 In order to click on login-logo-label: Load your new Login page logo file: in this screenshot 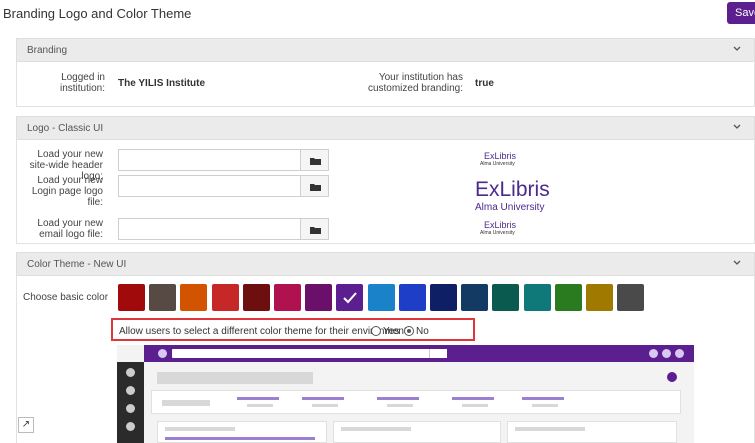, I will do `click(67, 191)`.